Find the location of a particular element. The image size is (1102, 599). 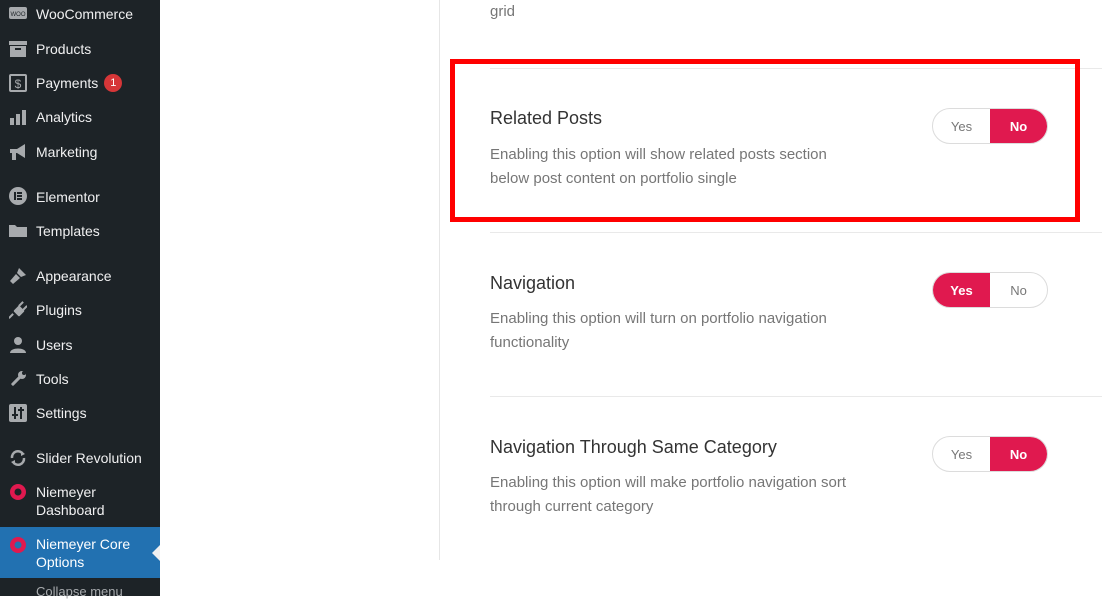

sidebar-item-label: Slider Revolution is located at coordinates (89, 458).